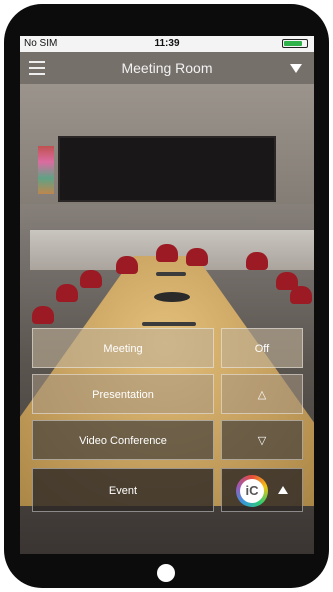 This screenshot has width=333, height=592. Describe the element at coordinates (262, 440) in the screenshot. I see `volume-down-button: ▽` at that location.